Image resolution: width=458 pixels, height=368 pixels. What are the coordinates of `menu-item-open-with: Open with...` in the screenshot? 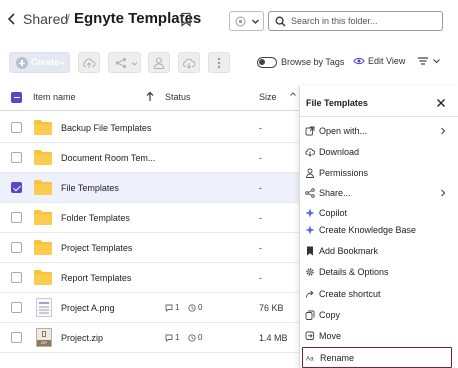 It's located at (379, 131).